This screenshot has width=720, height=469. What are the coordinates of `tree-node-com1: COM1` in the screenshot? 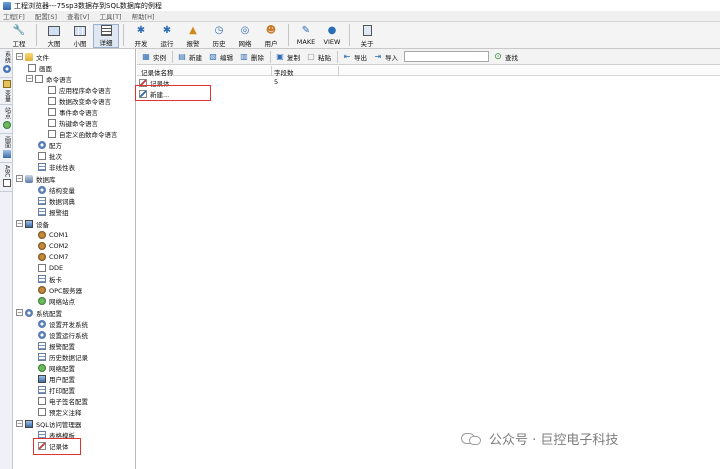 It's located at (53, 234).